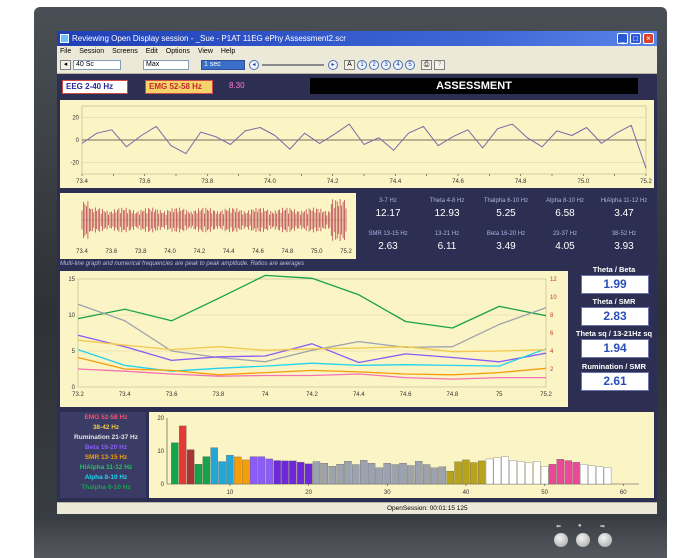  I want to click on menu-help: Help, so click(228, 51).